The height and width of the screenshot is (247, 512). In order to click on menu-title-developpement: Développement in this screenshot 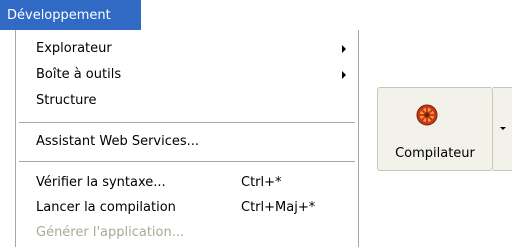, I will do `click(70, 15)`.